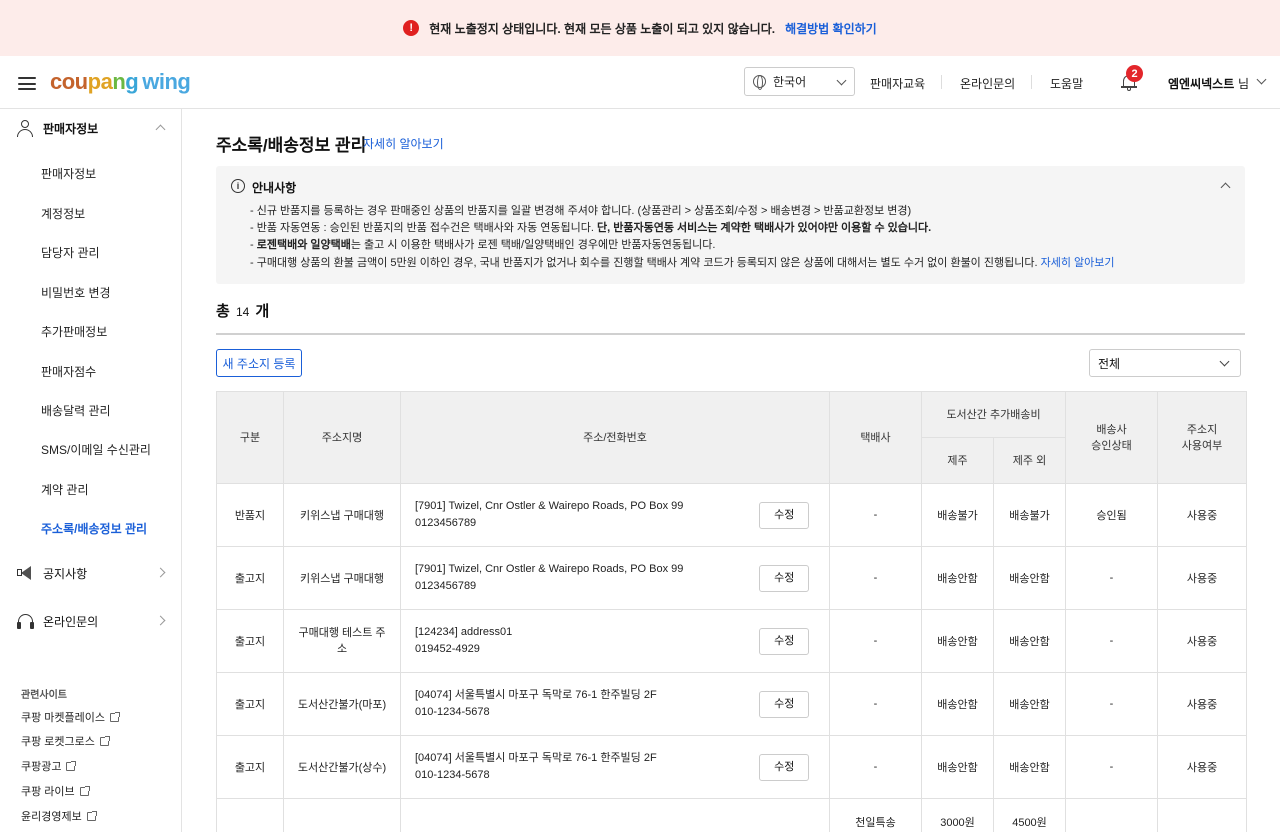  Describe the element at coordinates (49, 766) in the screenshot. I see `related-link-ads: 쿠팡광고` at that location.